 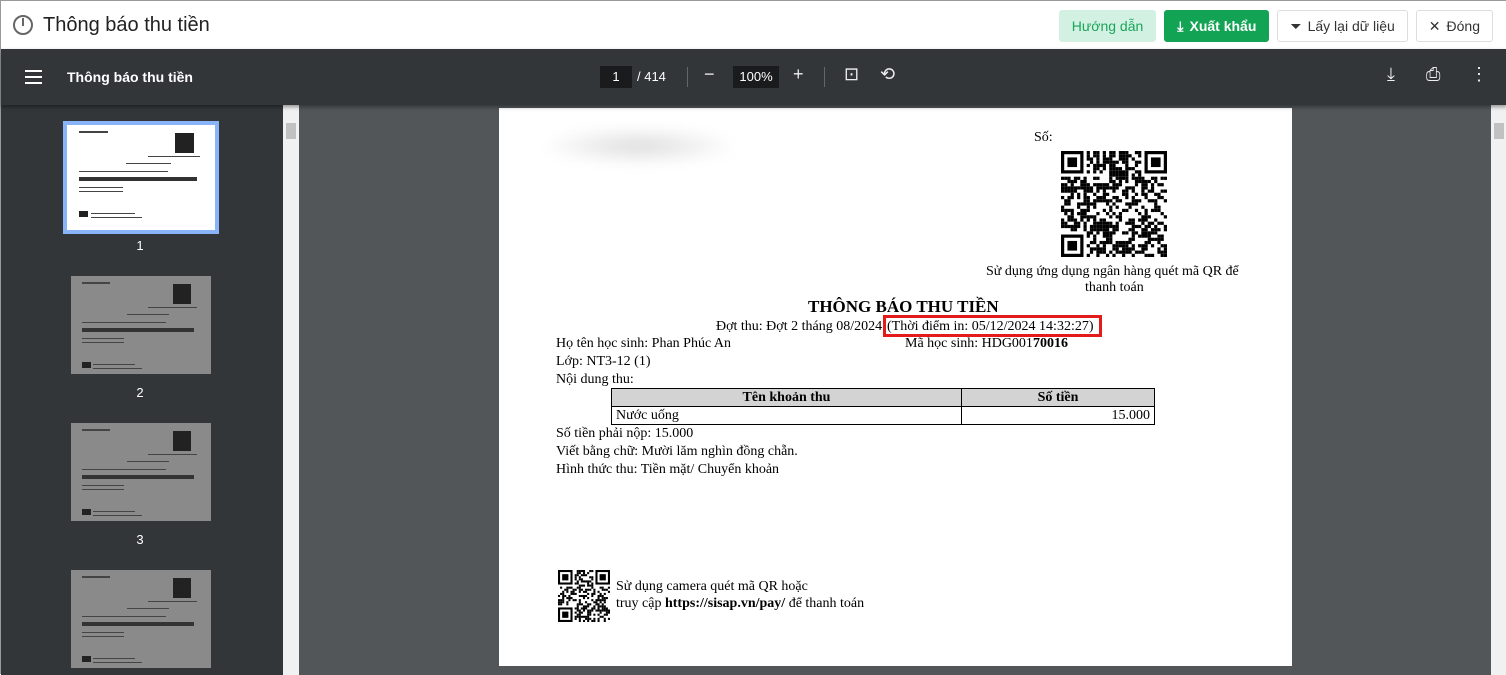 What do you see at coordinates (1043, 137) in the screenshot?
I see `so-label: Số:` at bounding box center [1043, 137].